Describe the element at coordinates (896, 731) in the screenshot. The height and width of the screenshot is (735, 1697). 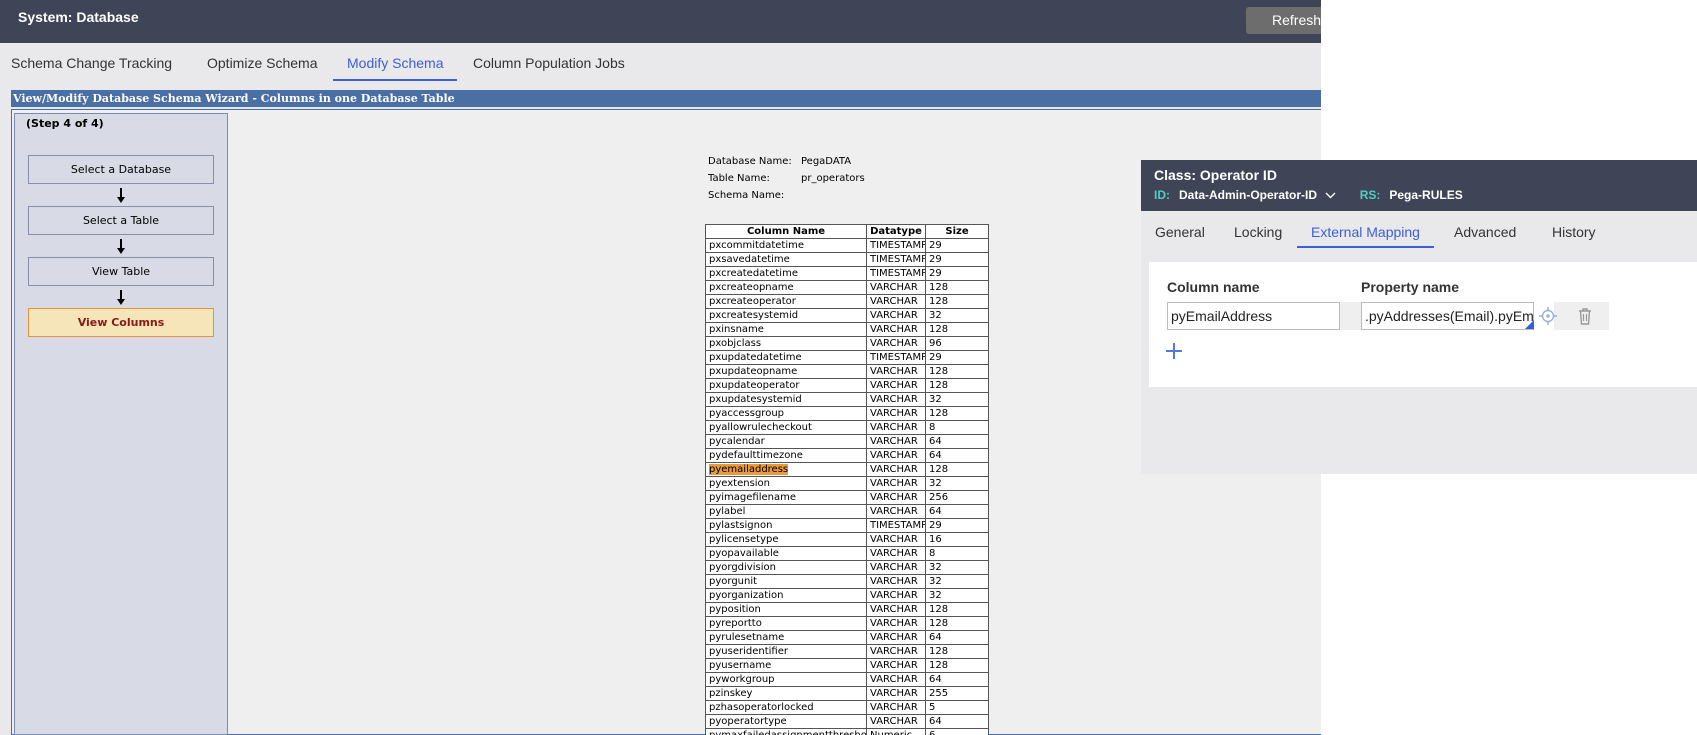
I see `datatype-cell: Numeric` at that location.